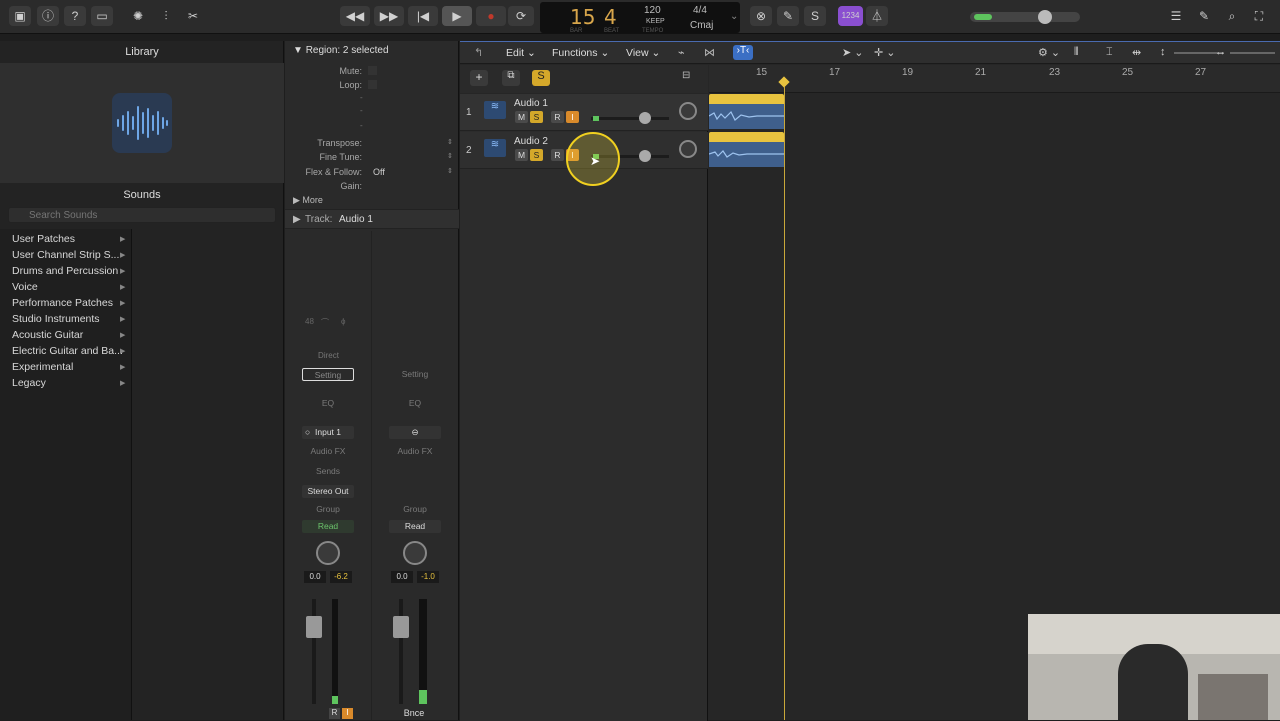  What do you see at coordinates (643, 53) in the screenshot?
I see `view-menu: View ⌄` at bounding box center [643, 53].